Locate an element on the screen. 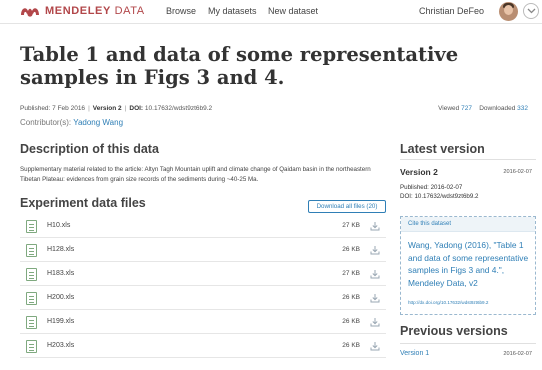 The width and height of the screenshot is (542, 370). user-name: Christian DeFeo is located at coordinates (451, 11).